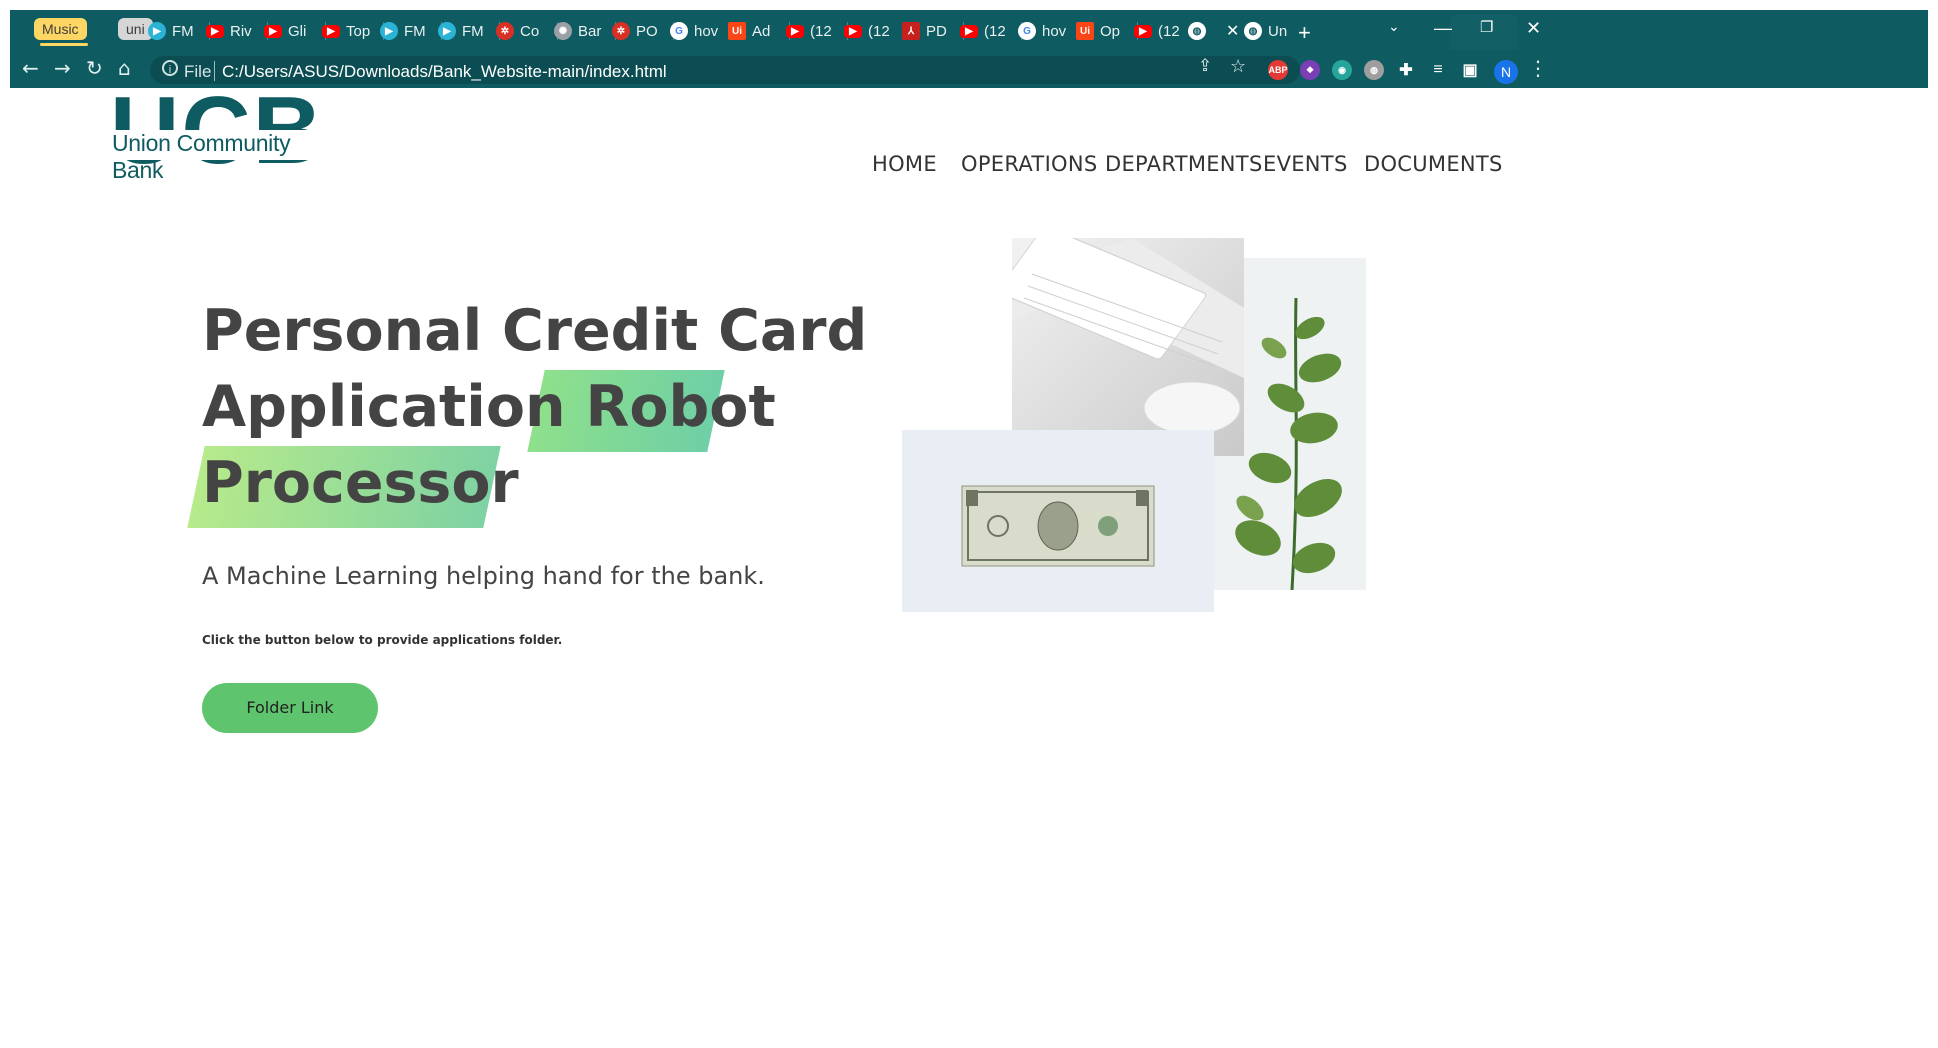 The width and height of the screenshot is (1938, 1048). I want to click on hero-title-line1: Personal Credit Card, so click(535, 331).